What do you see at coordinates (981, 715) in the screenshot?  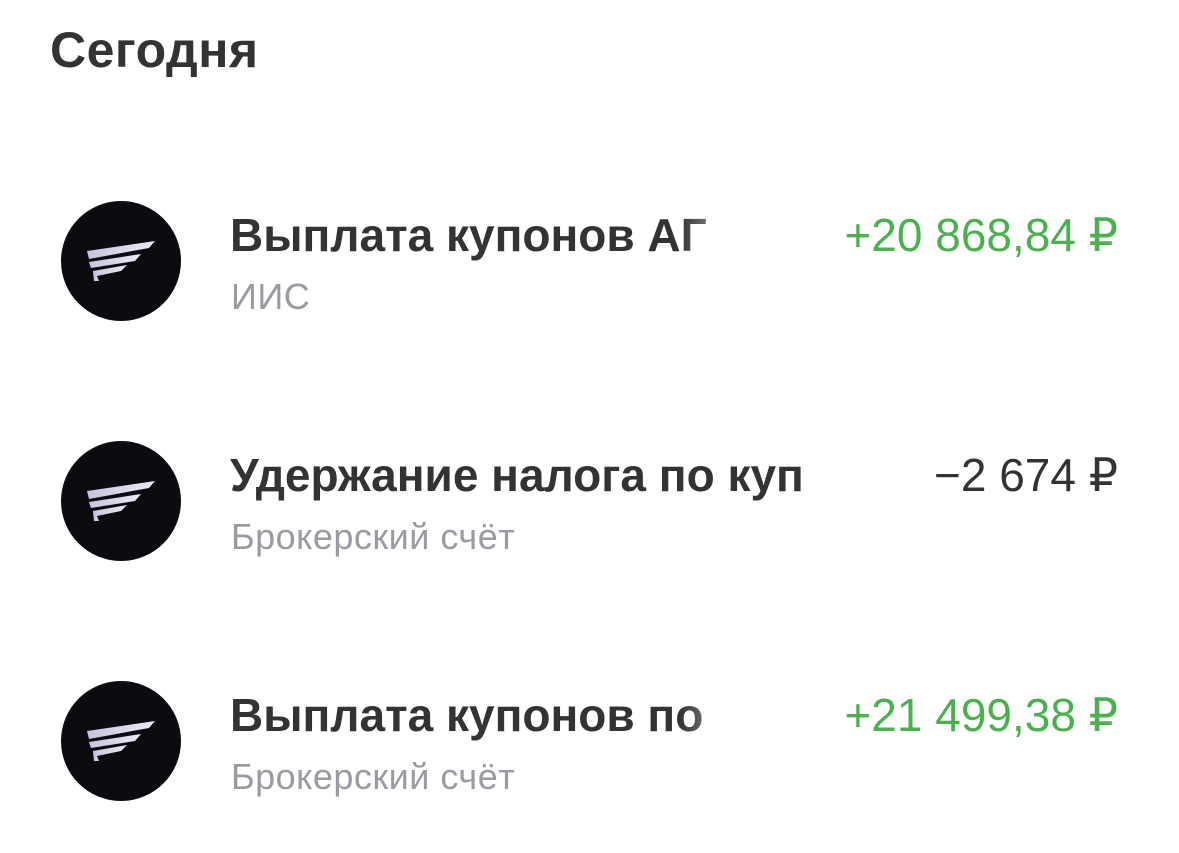 I see `operation-amount: +21 499,38 ₽` at bounding box center [981, 715].